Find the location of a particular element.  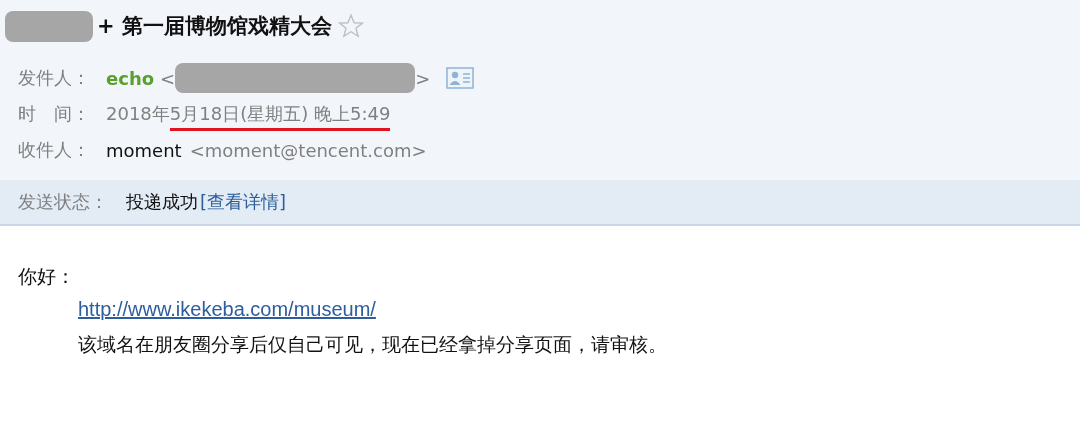

sender-name: echo is located at coordinates (130, 78).